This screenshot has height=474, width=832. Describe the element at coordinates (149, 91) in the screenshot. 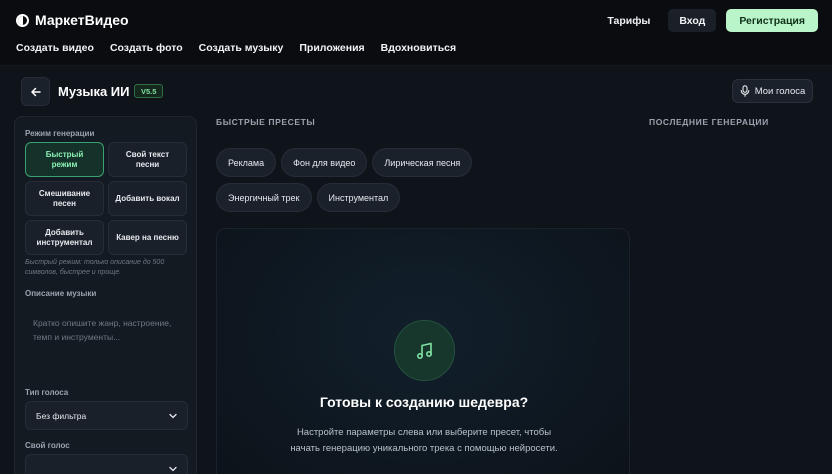

I see `version-badge: V5.5` at that location.